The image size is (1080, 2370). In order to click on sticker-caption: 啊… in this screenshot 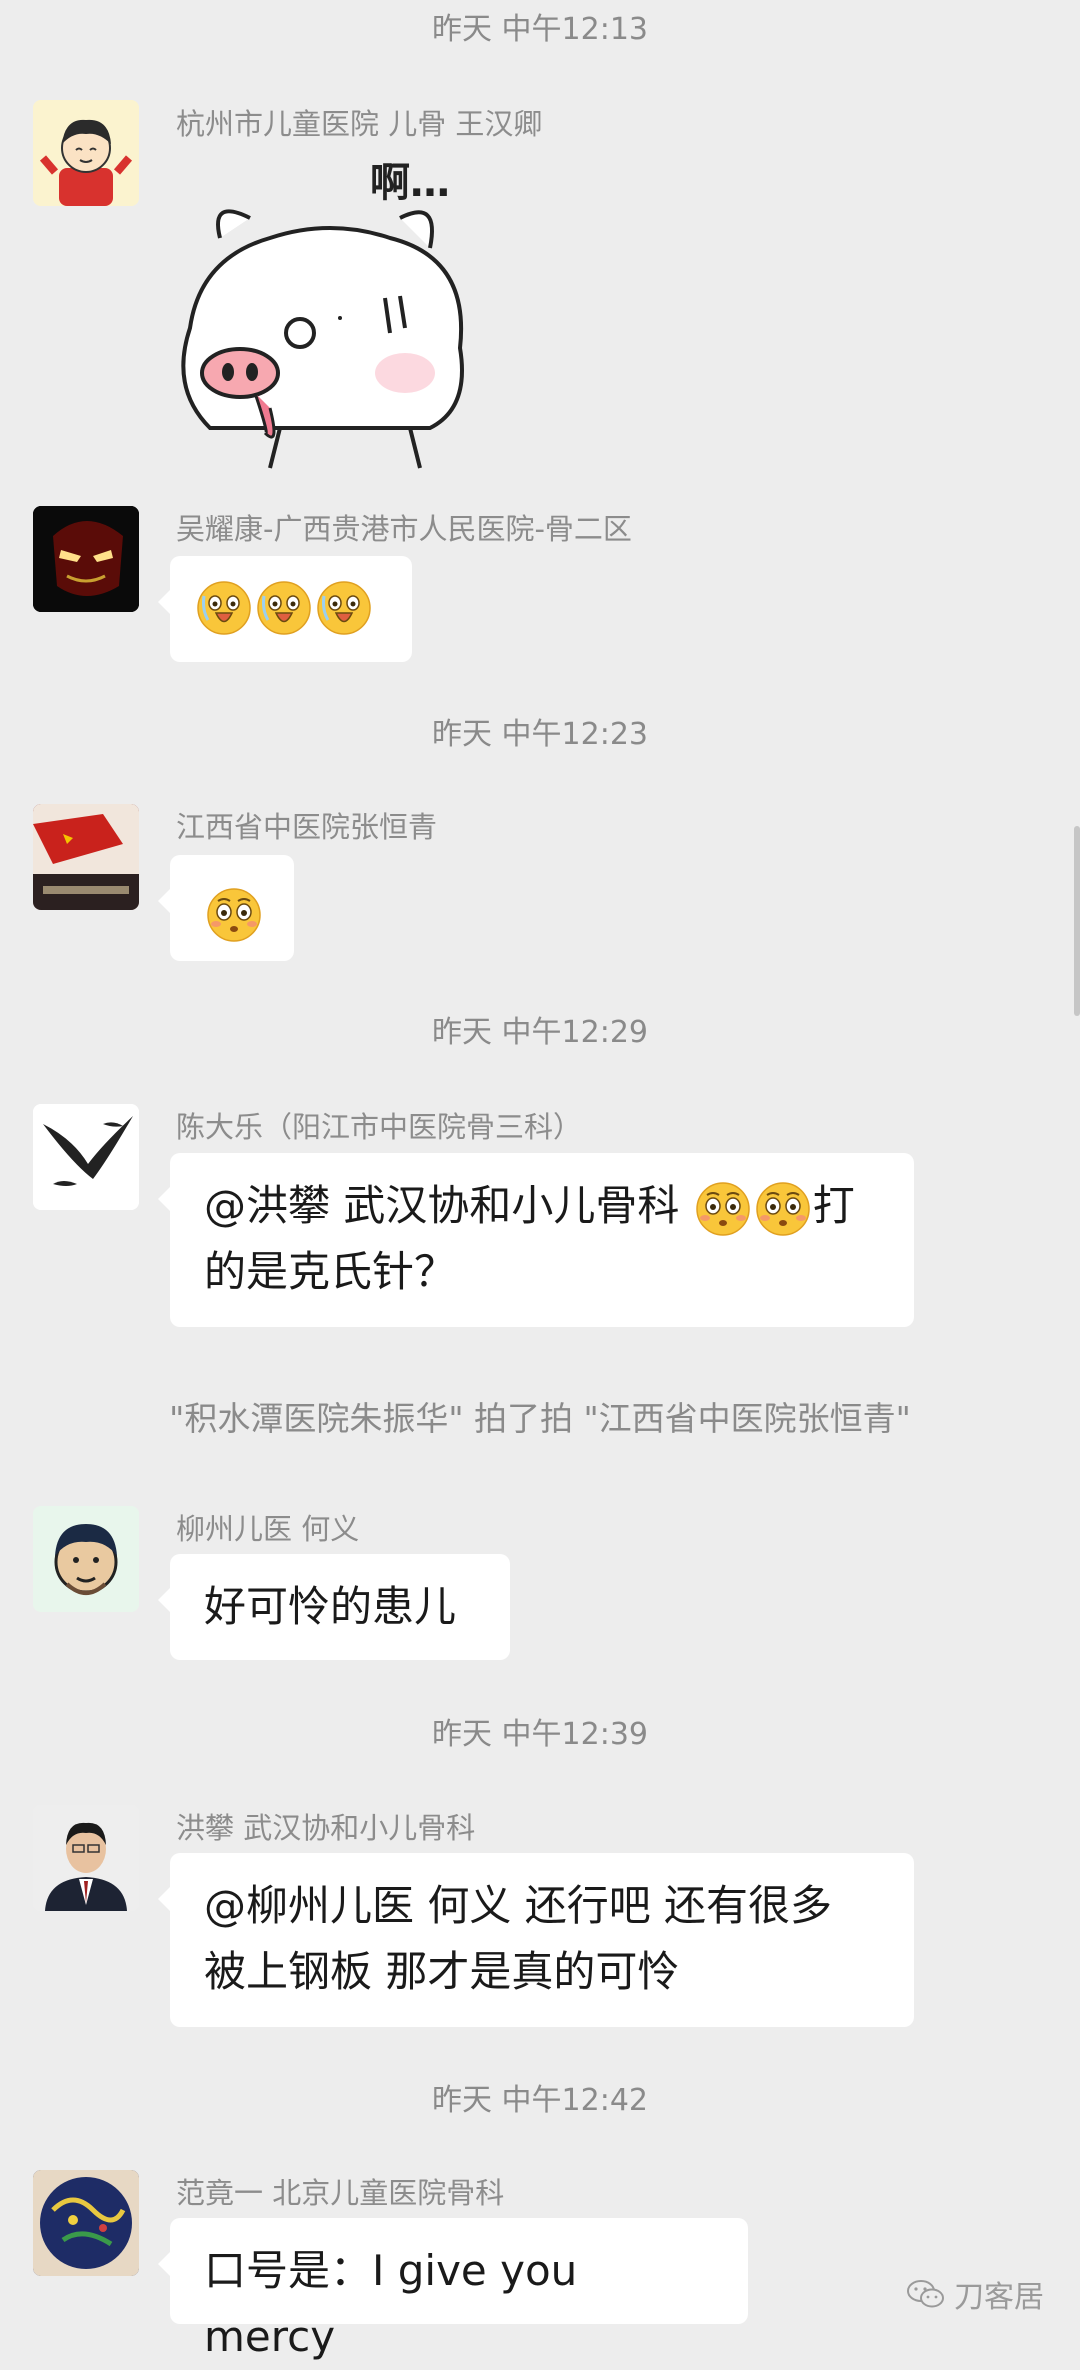, I will do `click(410, 183)`.